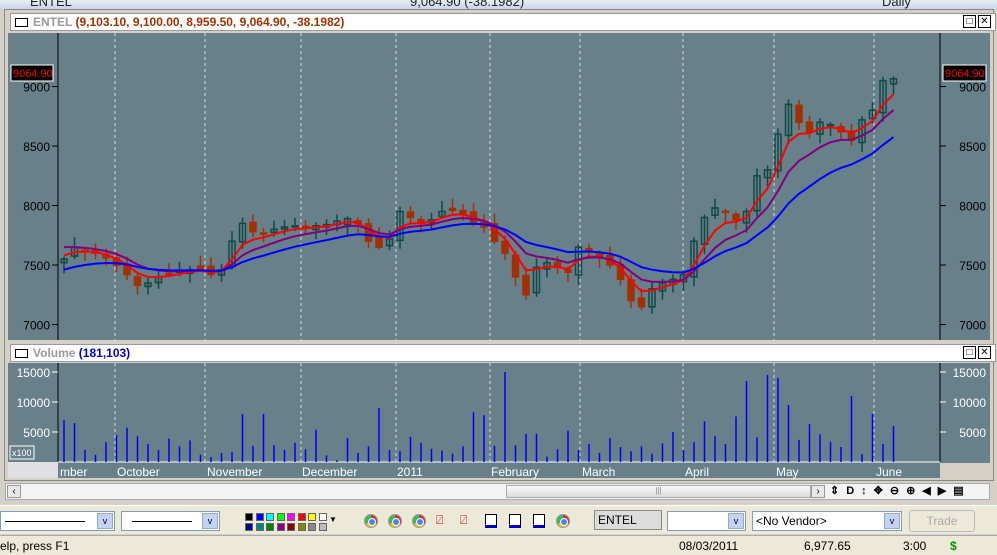 This screenshot has height=555, width=997. What do you see at coordinates (33, 74) in the screenshot?
I see `last-price-left: 9064.90` at bounding box center [33, 74].